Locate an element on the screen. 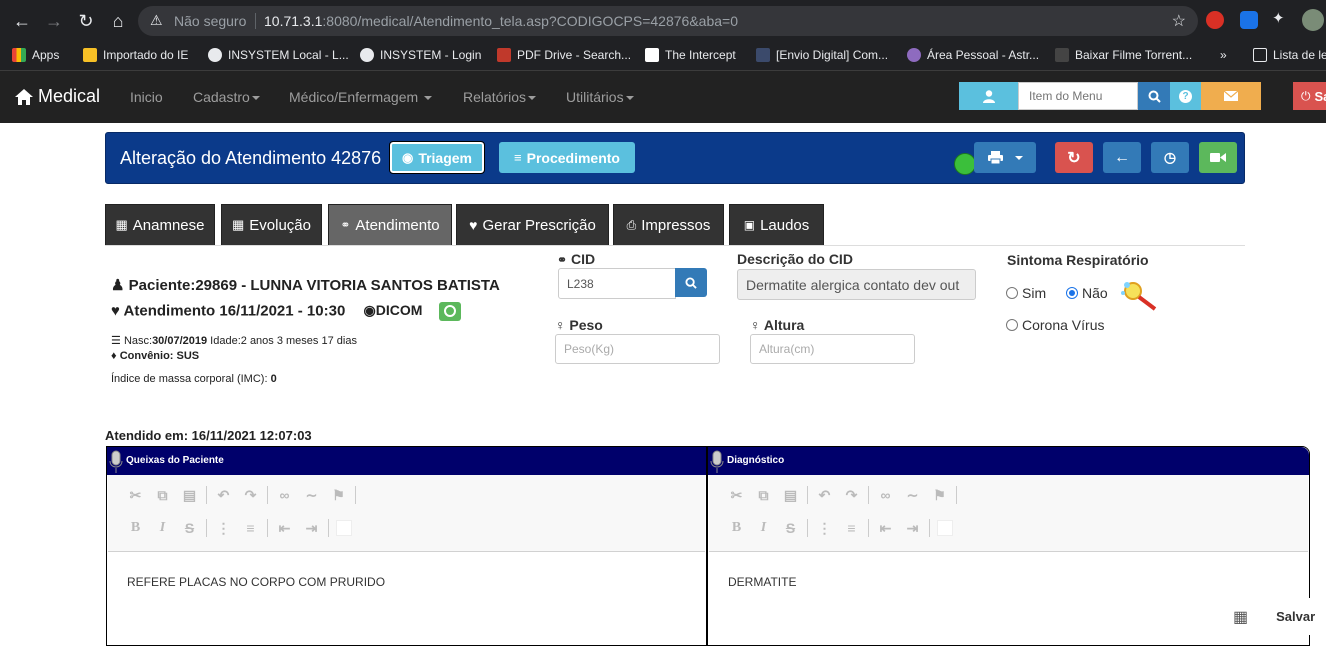 This screenshot has height=646, width=1326. queixas-text: REFERE PLACAS NO CORPO COM PRURIDO is located at coordinates (256, 582).